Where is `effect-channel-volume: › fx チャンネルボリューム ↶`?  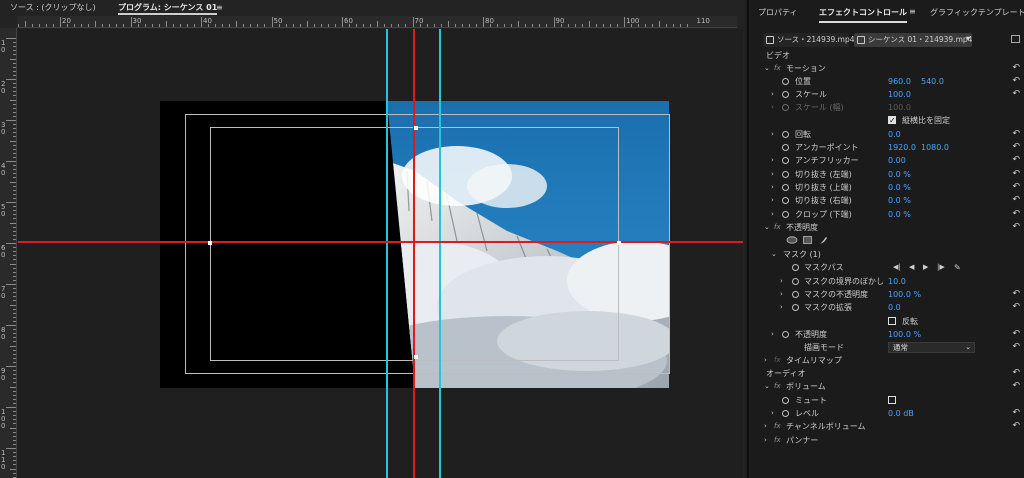
effect-channel-volume: › fx チャンネルボリューム ↶ is located at coordinates (886, 426).